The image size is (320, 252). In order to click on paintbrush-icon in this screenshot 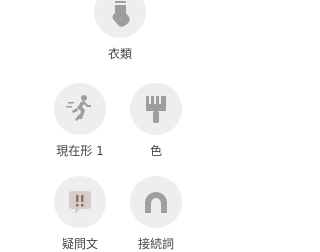, I will do `click(156, 109)`.